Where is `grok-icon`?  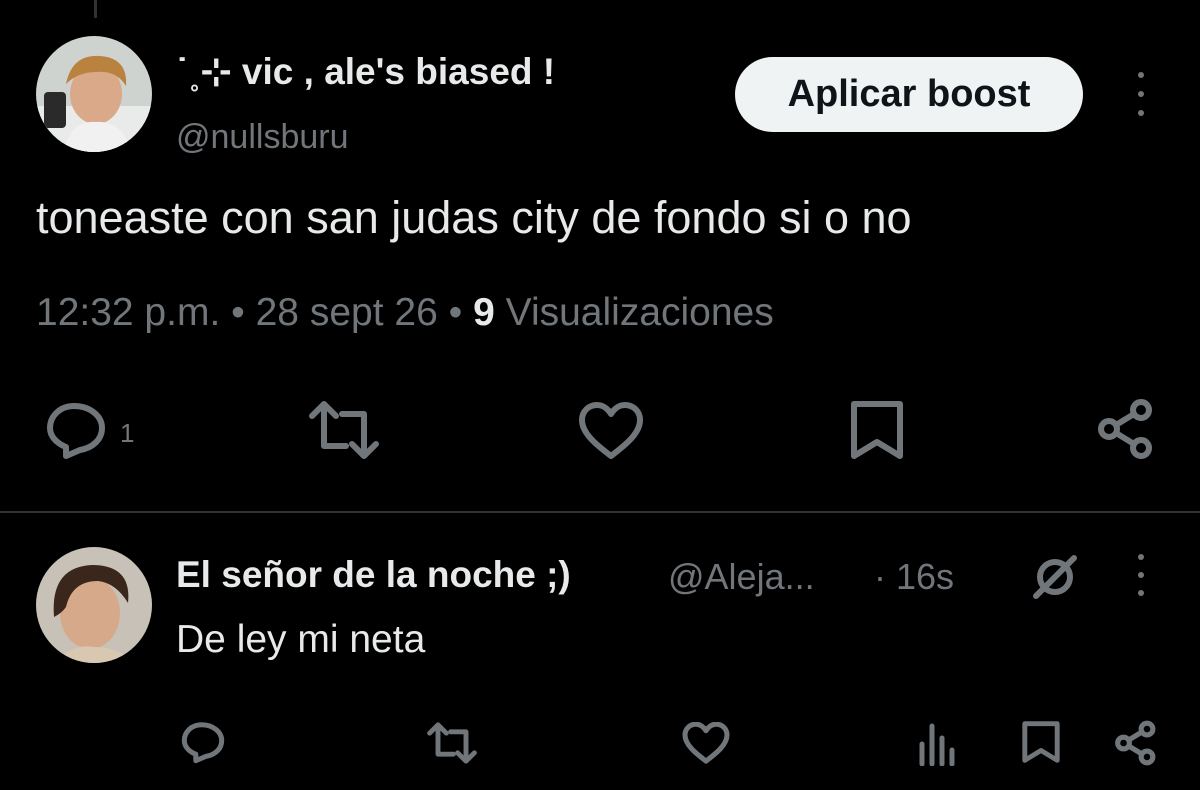
grok-icon is located at coordinates (1055, 577).